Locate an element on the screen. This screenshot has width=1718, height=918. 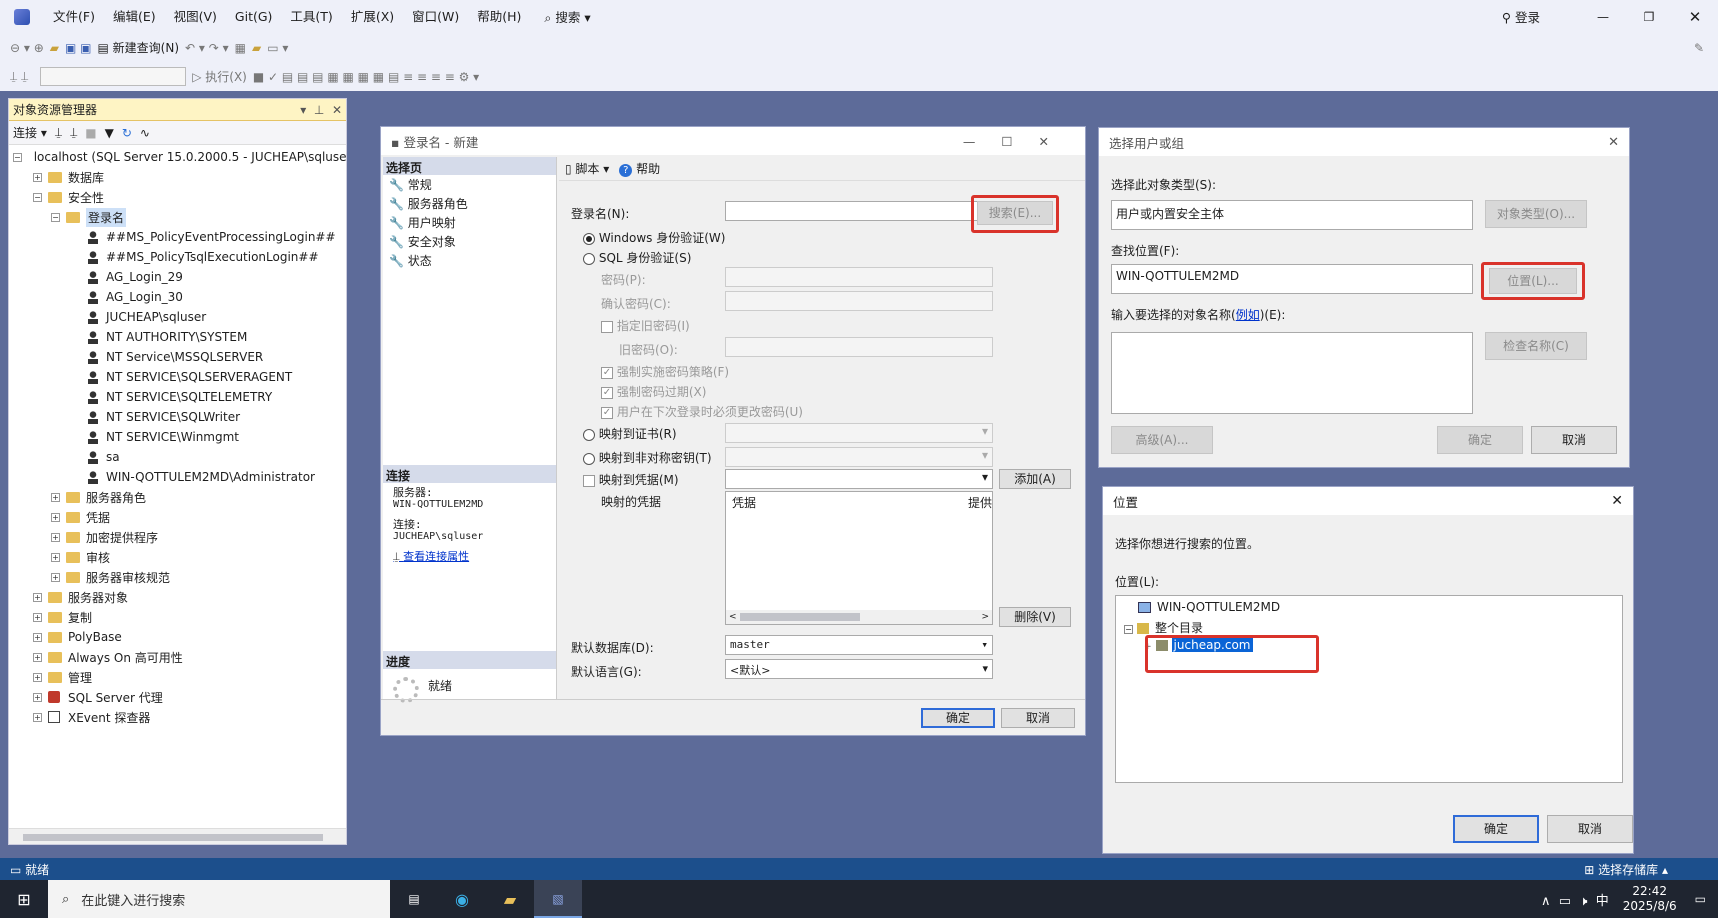
minimize-button: — is located at coordinates (1603, 17).